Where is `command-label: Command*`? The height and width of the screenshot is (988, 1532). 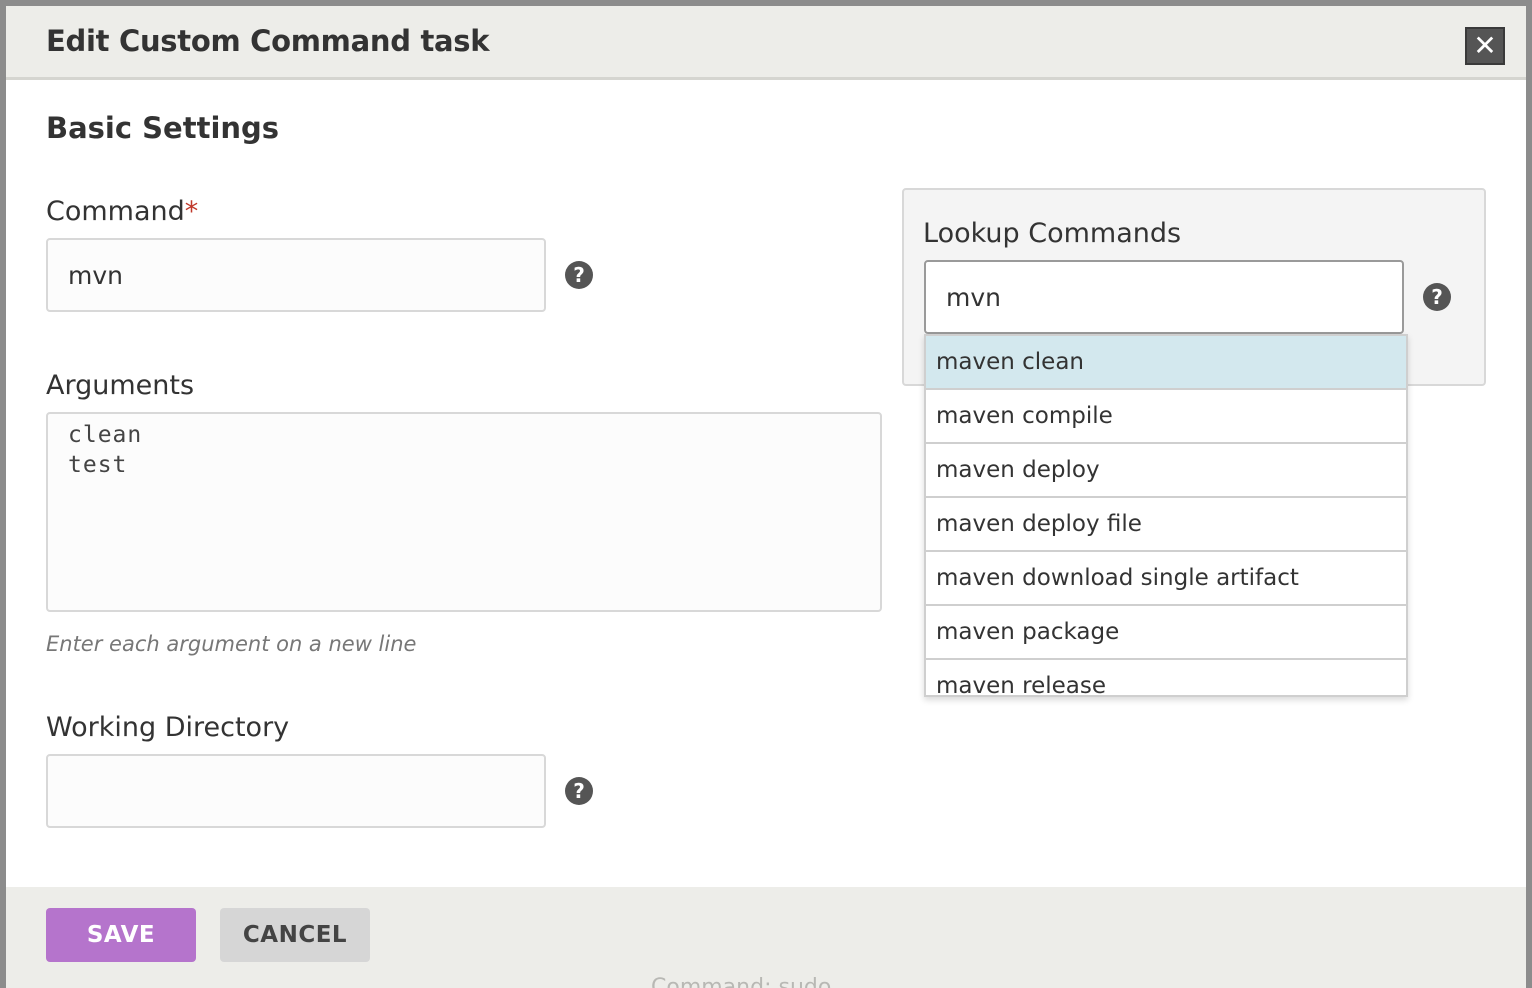
command-label: Command* is located at coordinates (122, 211).